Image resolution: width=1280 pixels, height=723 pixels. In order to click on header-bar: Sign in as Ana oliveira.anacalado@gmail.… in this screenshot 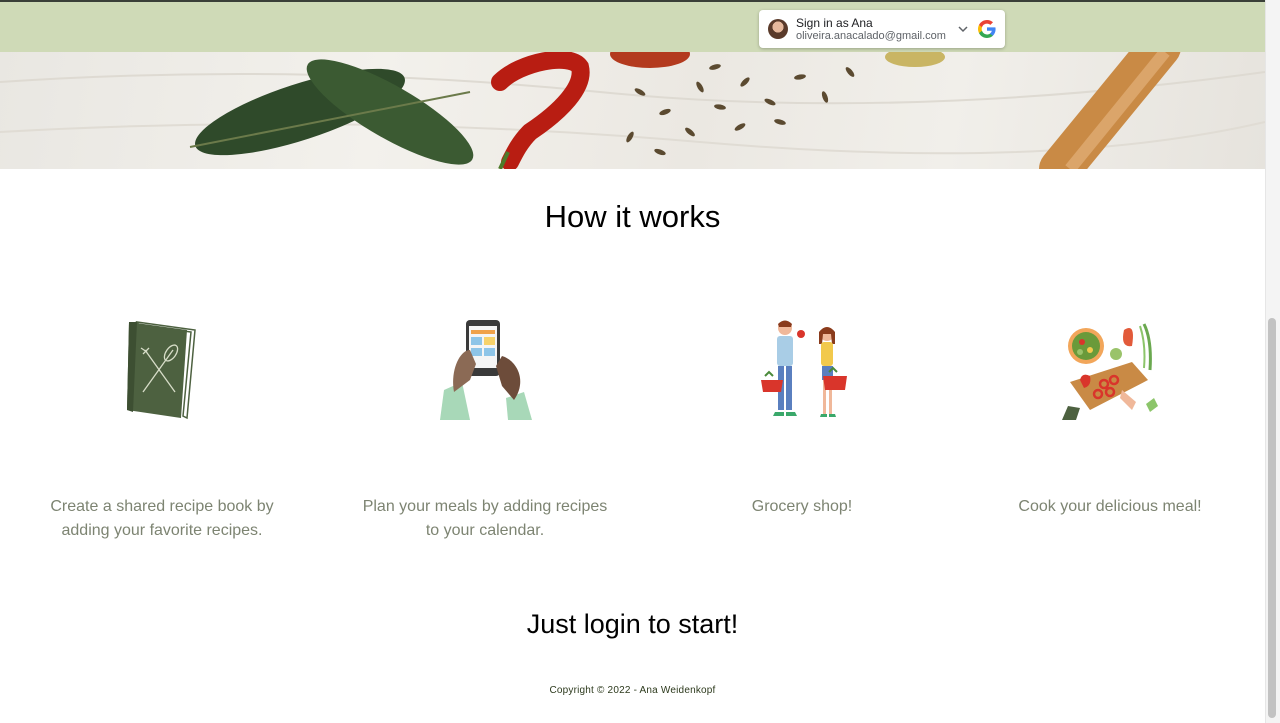, I will do `click(632, 27)`.